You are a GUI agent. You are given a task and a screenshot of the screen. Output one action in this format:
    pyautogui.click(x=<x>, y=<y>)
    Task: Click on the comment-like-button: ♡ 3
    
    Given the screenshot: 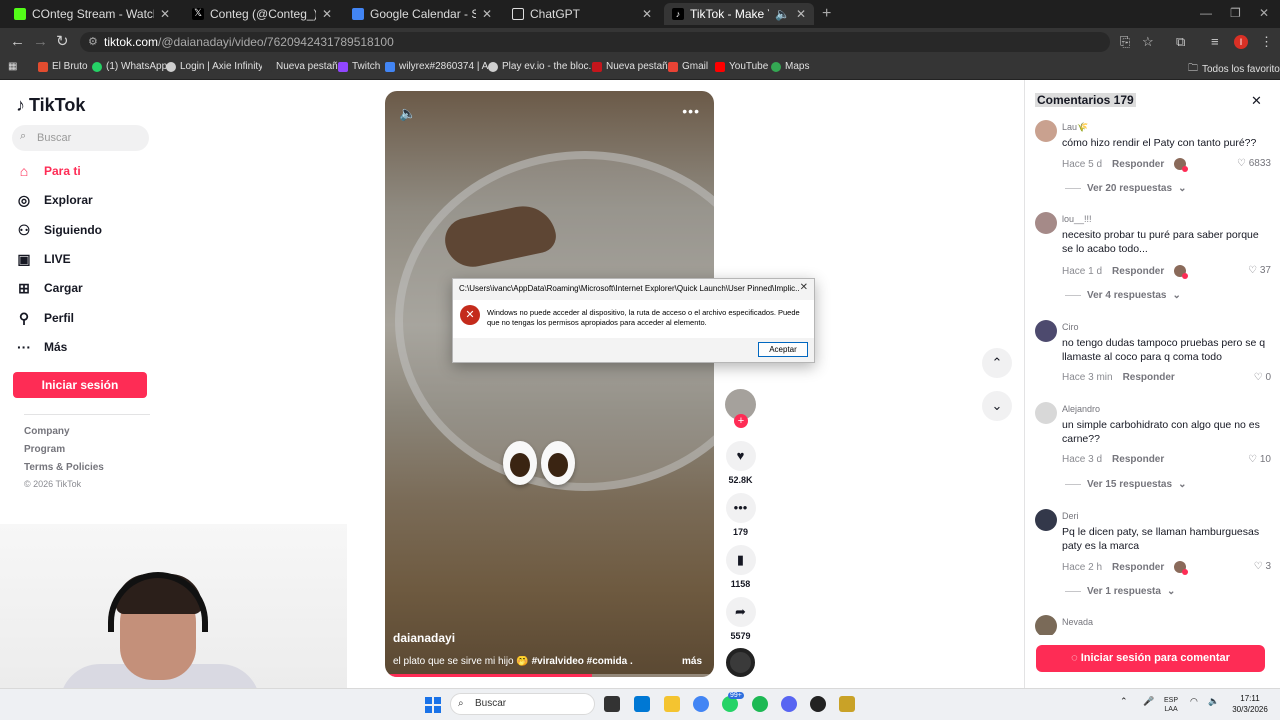 What is the action you would take?
    pyautogui.click(x=1262, y=566)
    